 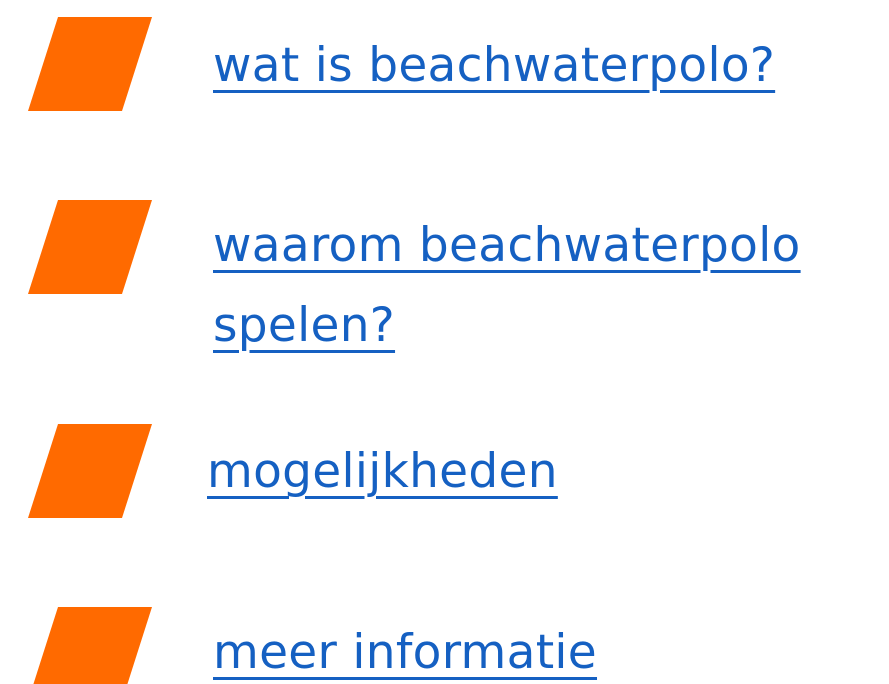 What do you see at coordinates (494, 65) in the screenshot?
I see `link-wat-is-beachwaterpolo: wat is beachwaterpolo?` at bounding box center [494, 65].